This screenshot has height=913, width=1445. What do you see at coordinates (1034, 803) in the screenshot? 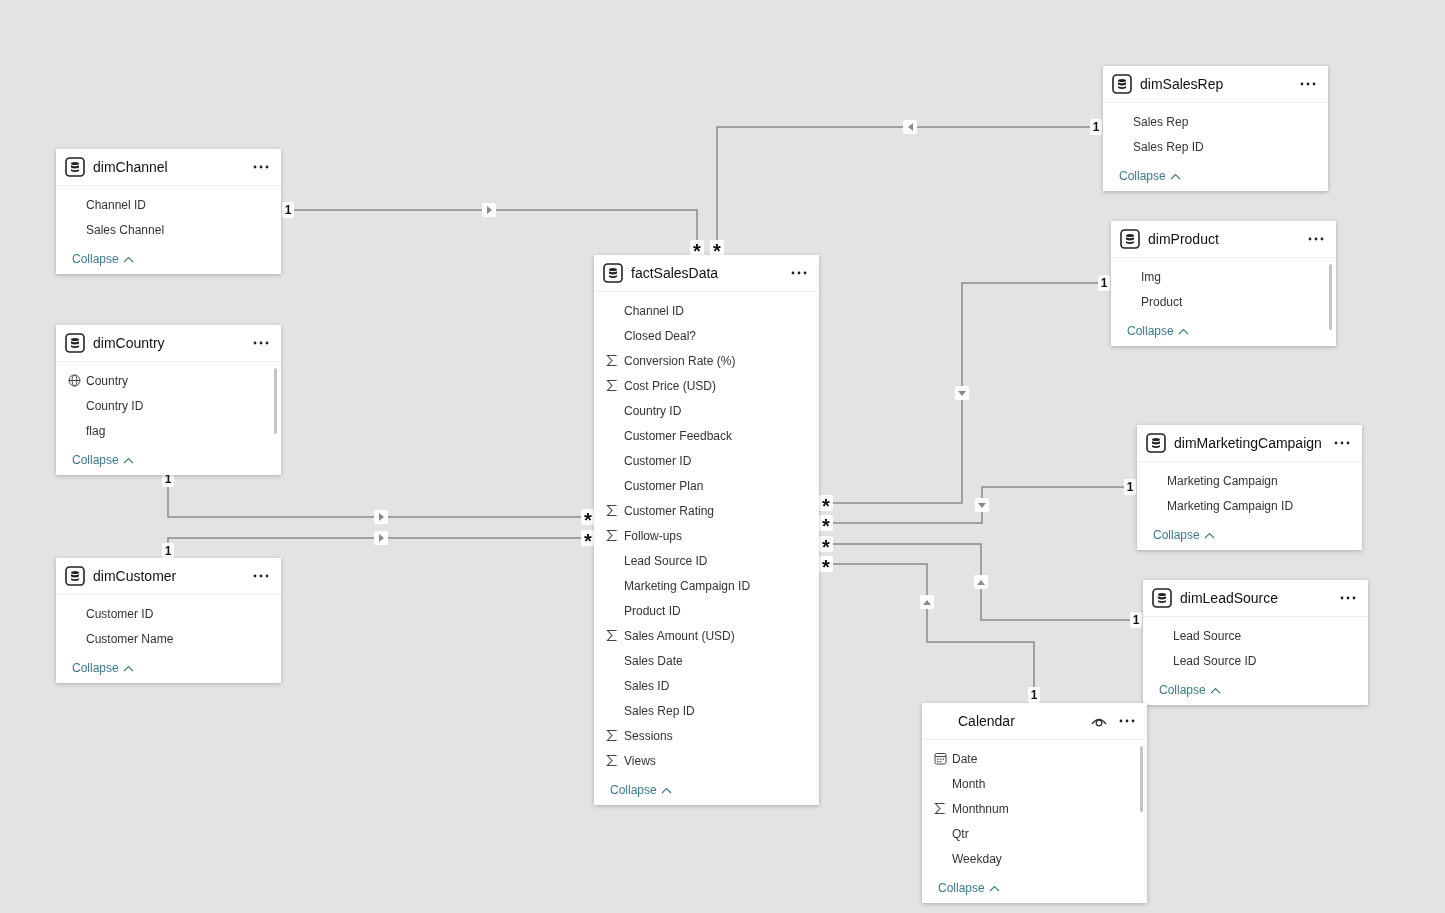
I see `table-card: Calendar Date Month Monthnum Qtr Weekday Collapse` at bounding box center [1034, 803].